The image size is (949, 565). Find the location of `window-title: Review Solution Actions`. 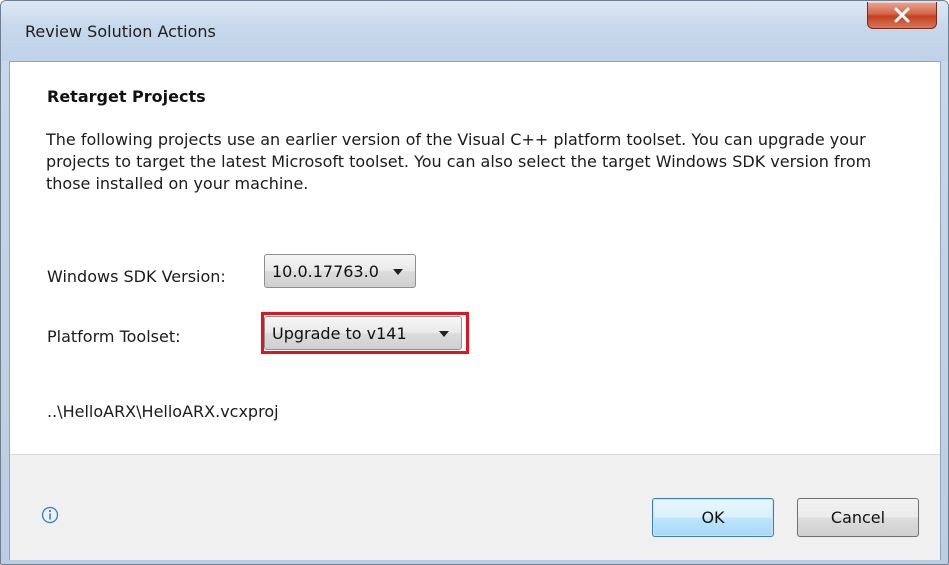

window-title: Review Solution Actions is located at coordinates (120, 31).